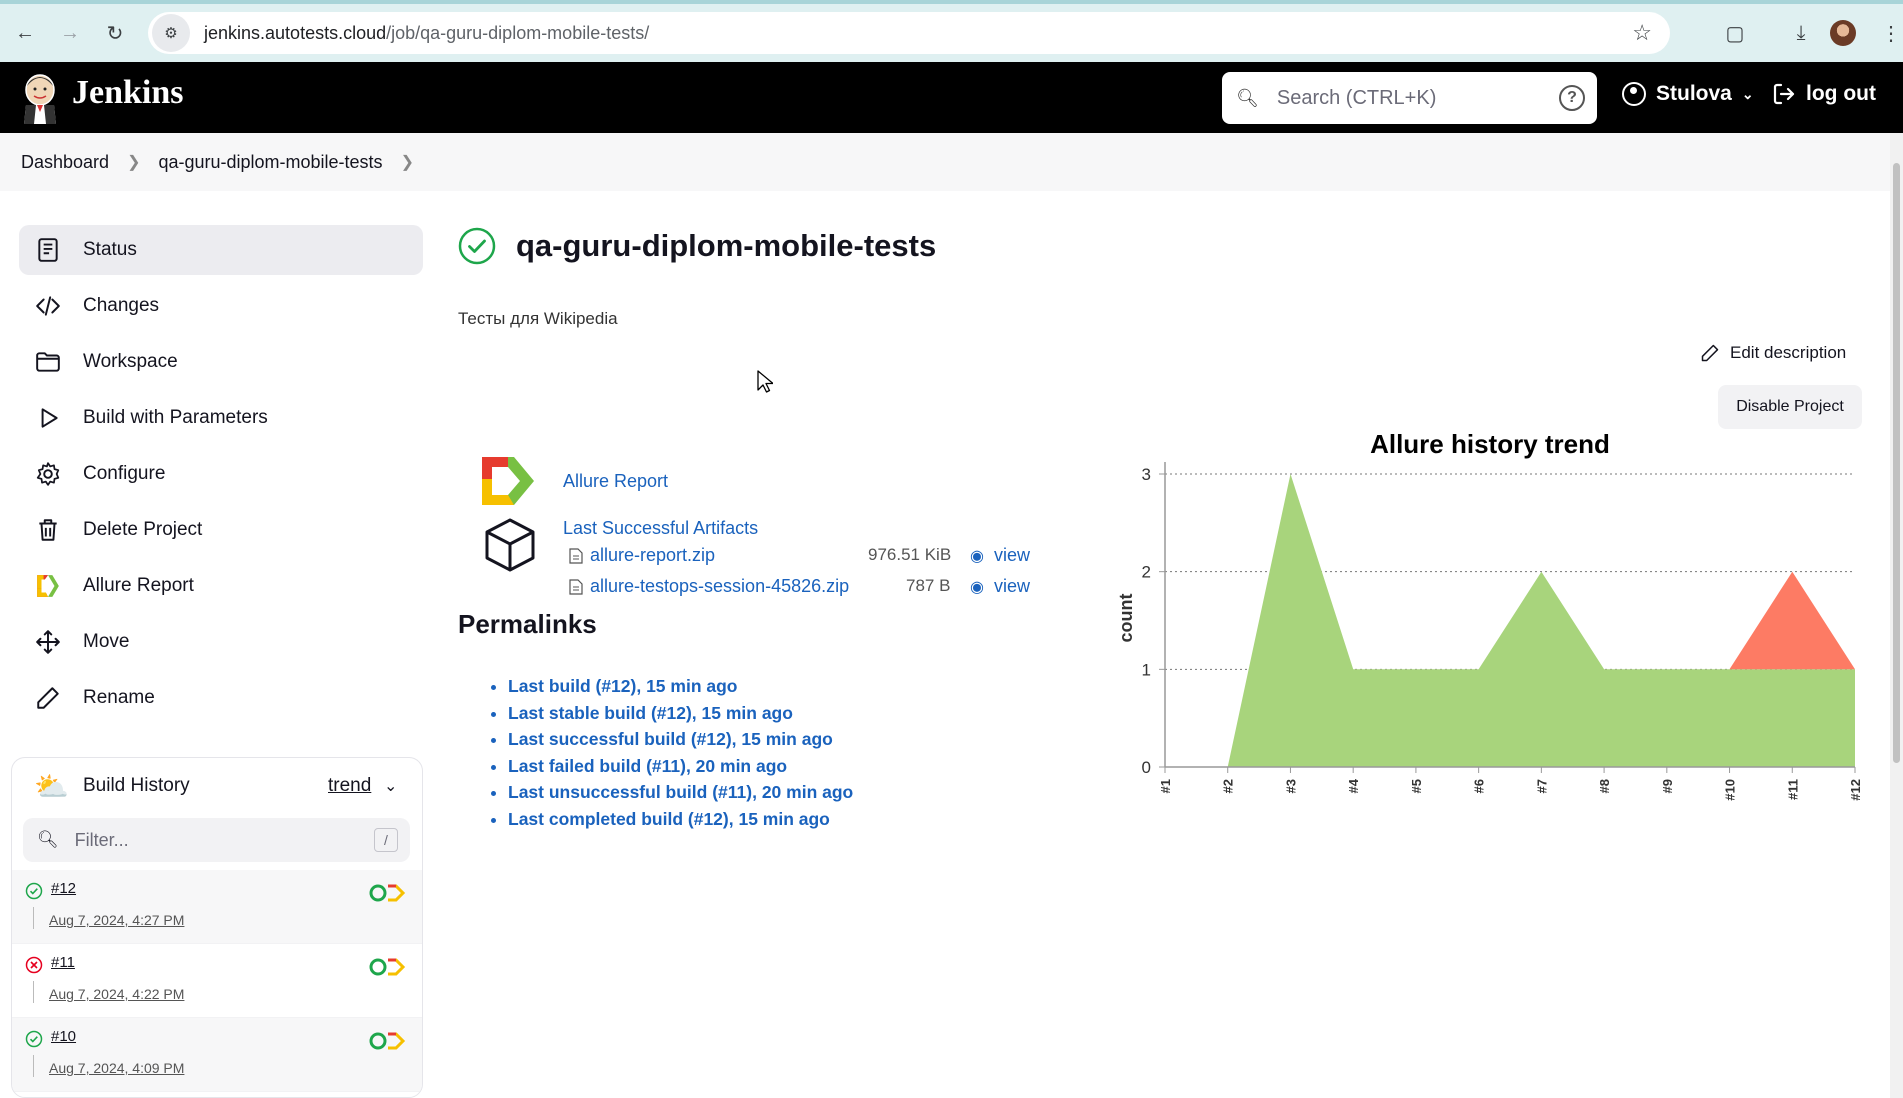  Describe the element at coordinates (136, 785) in the screenshot. I see `build-history-title: Build History` at that location.